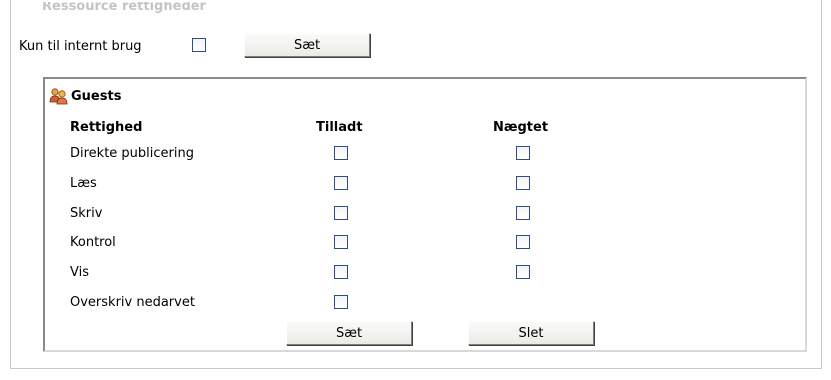 The width and height of the screenshot is (831, 380). Describe the element at coordinates (523, 153) in the screenshot. I see `denied-checkbox-direct-publish` at that location.